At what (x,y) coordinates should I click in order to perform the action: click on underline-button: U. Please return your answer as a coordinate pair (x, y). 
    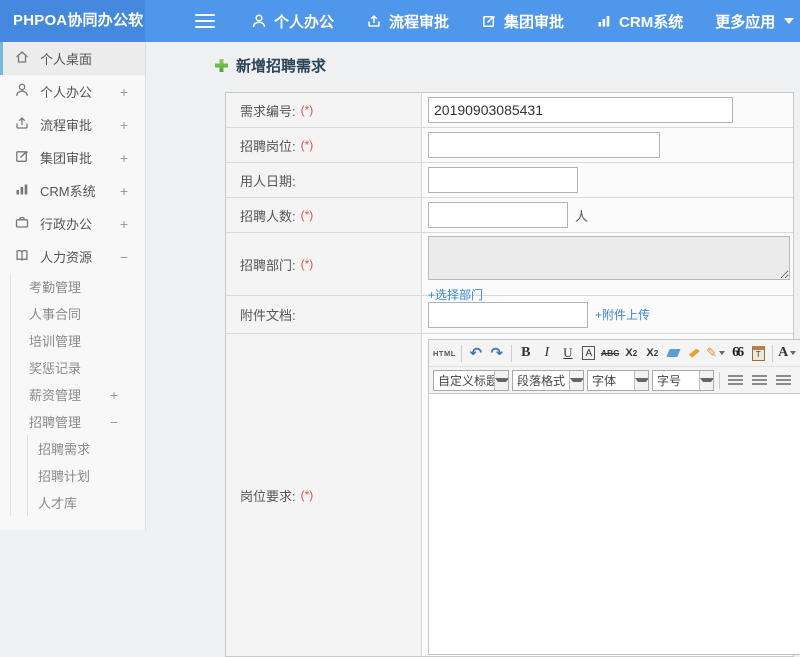
    Looking at the image, I should click on (568, 353).